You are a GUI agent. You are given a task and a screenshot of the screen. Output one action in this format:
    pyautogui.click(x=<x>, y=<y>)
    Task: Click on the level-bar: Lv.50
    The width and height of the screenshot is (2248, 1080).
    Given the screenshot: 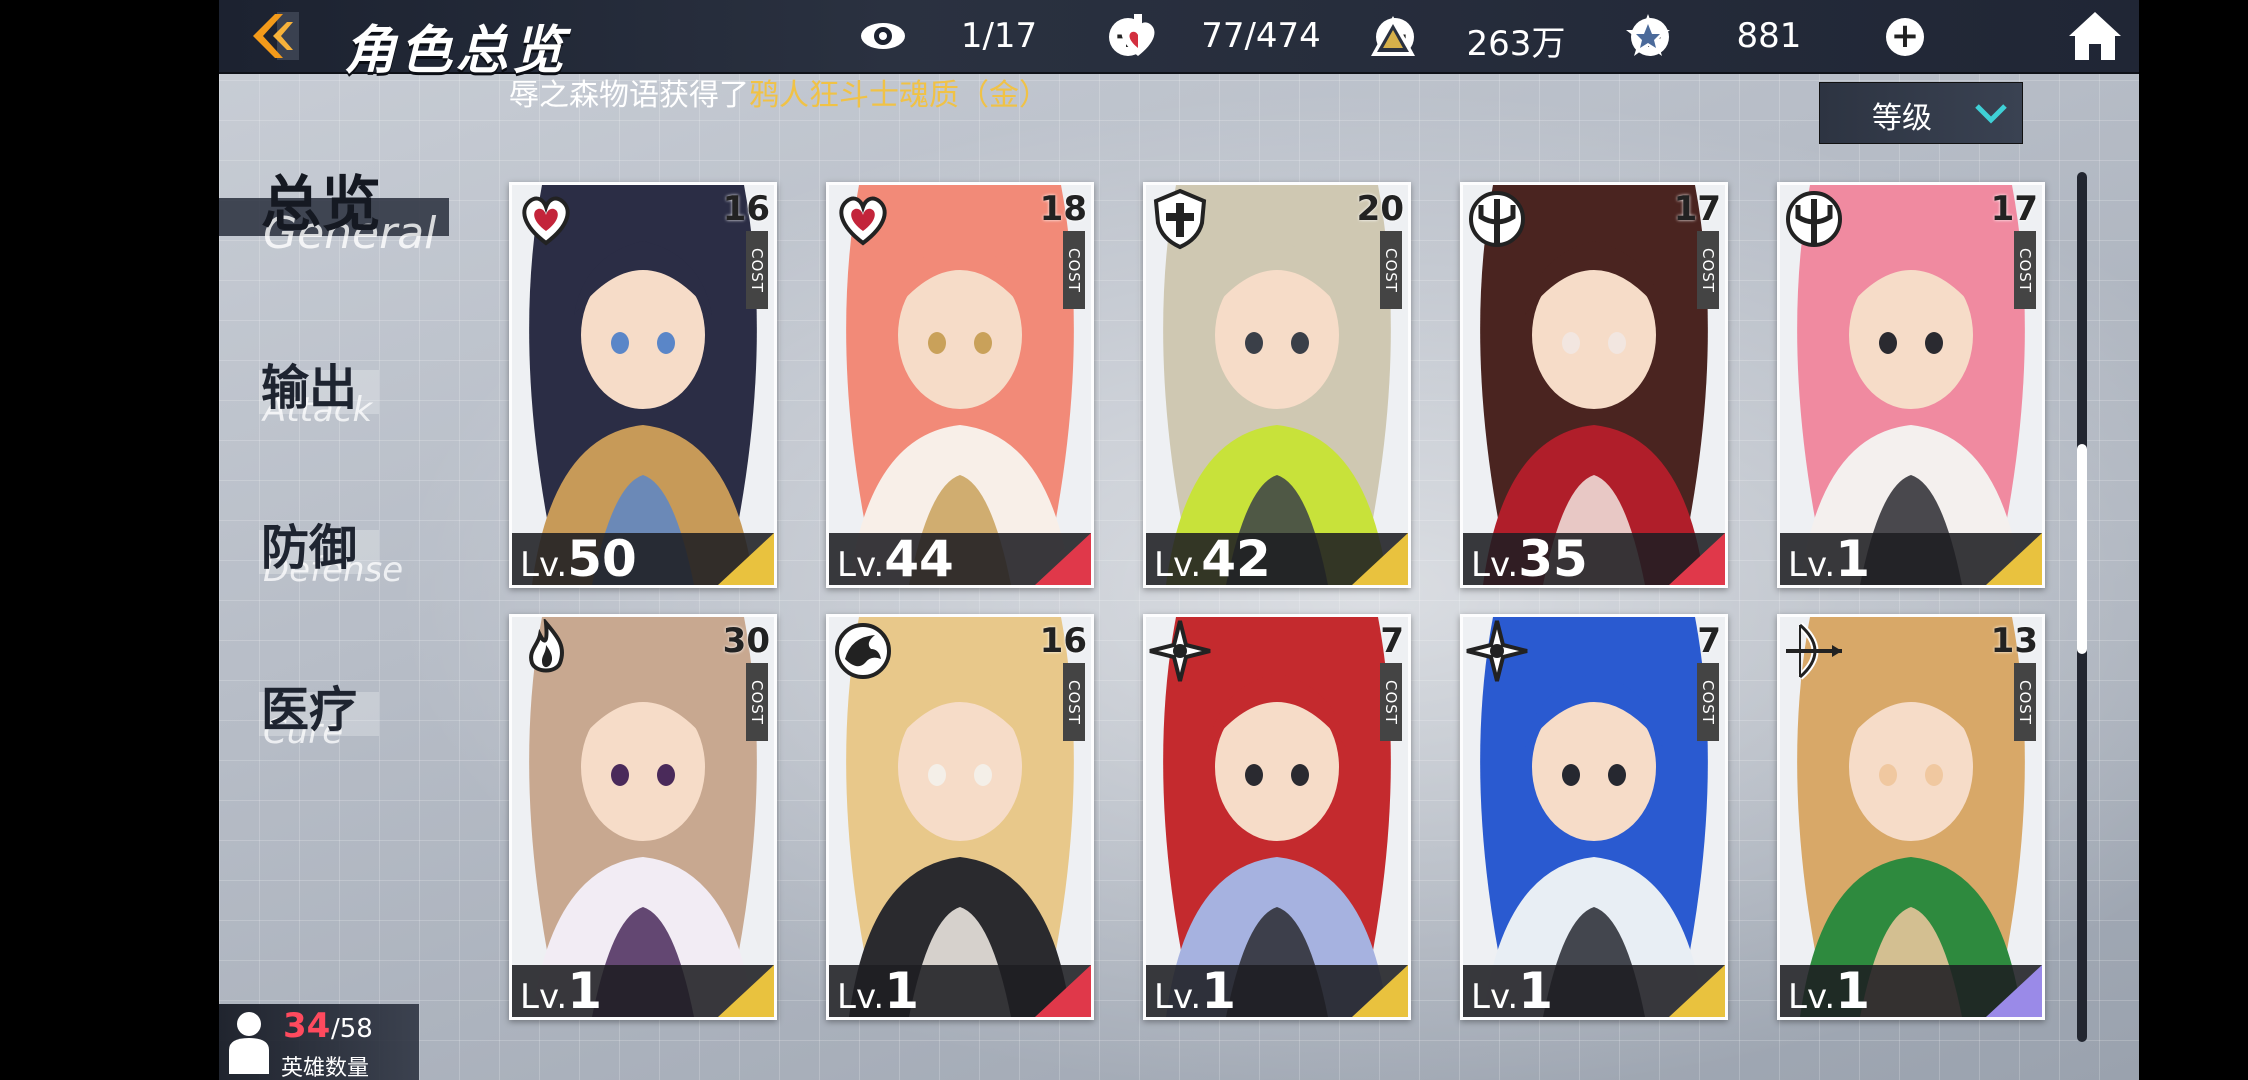 What is the action you would take?
    pyautogui.click(x=643, y=559)
    